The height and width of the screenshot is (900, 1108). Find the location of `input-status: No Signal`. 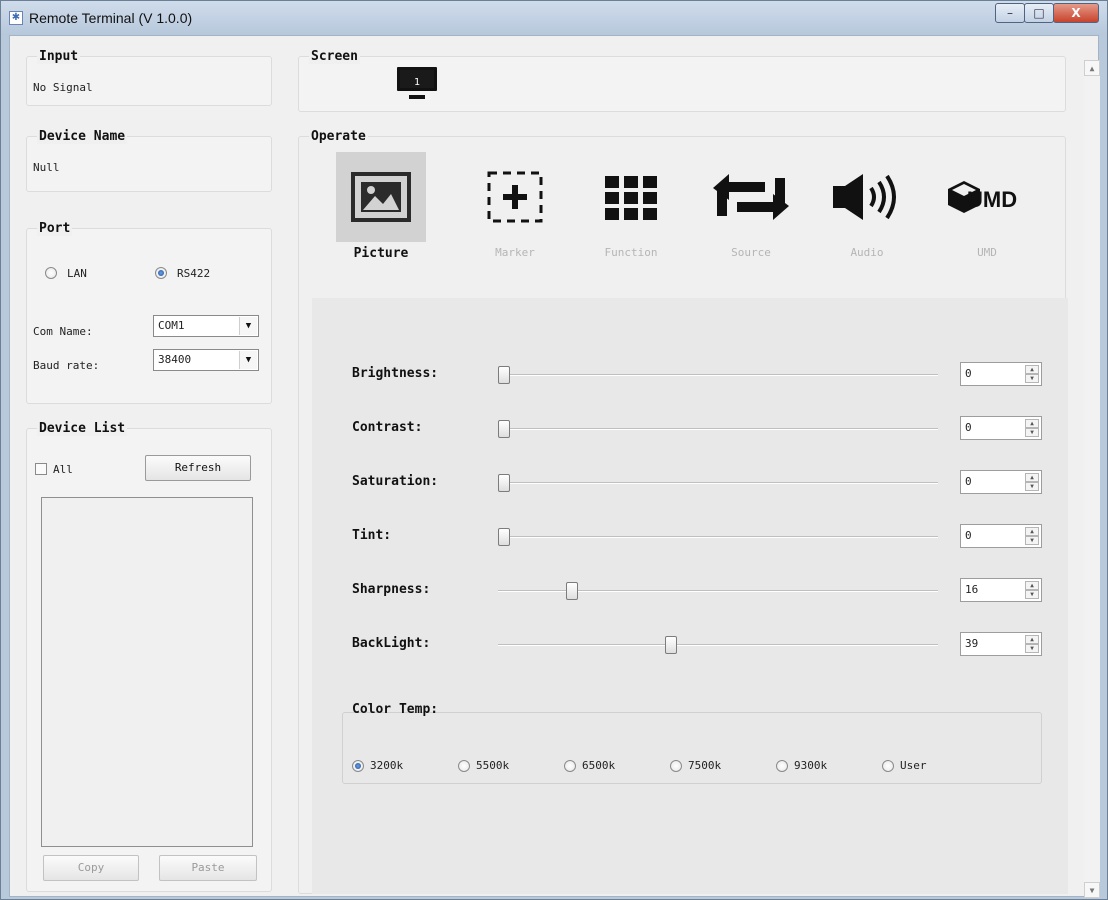

input-status: No Signal is located at coordinates (63, 87).